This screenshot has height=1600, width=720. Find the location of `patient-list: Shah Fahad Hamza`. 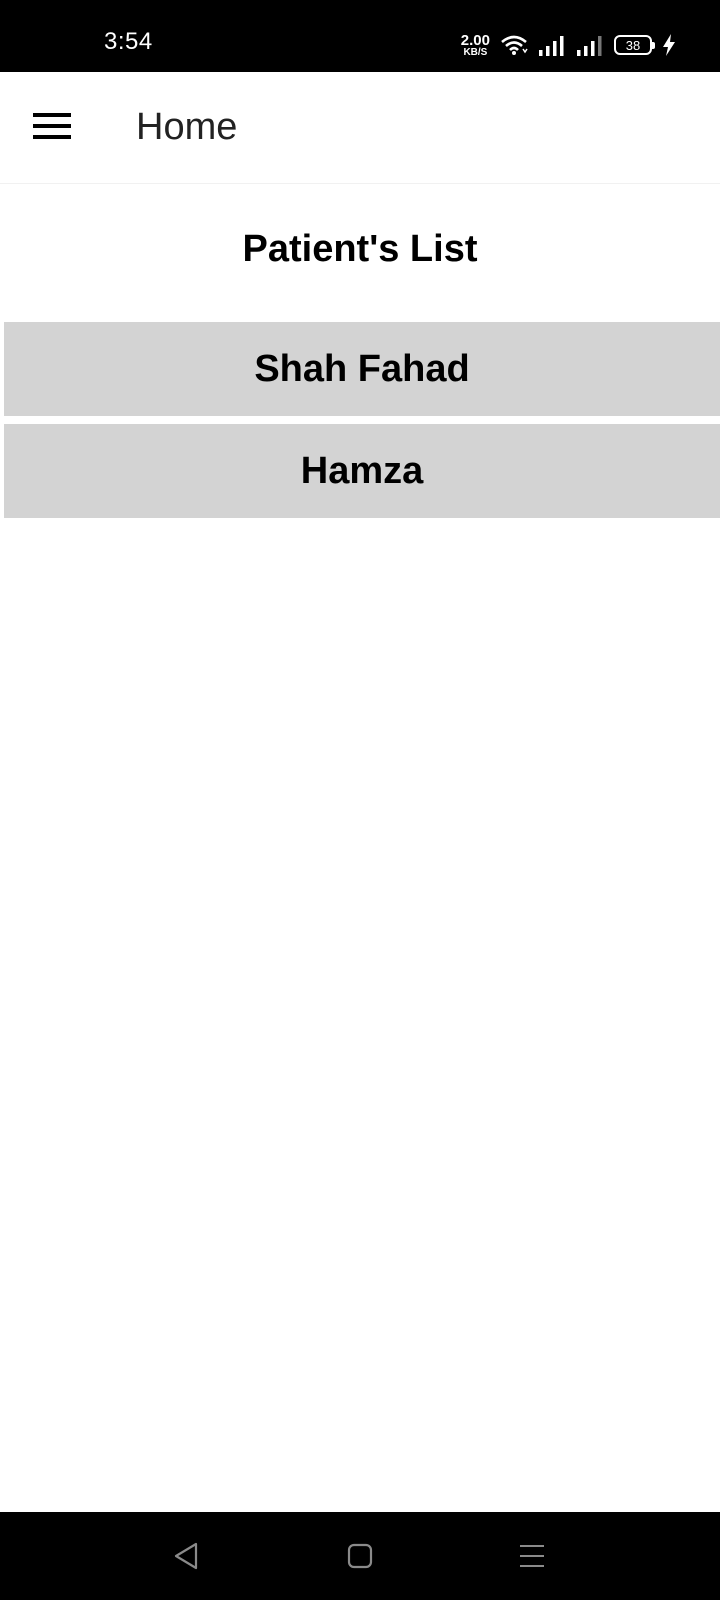

patient-list: Shah Fahad Hamza is located at coordinates (362, 424).